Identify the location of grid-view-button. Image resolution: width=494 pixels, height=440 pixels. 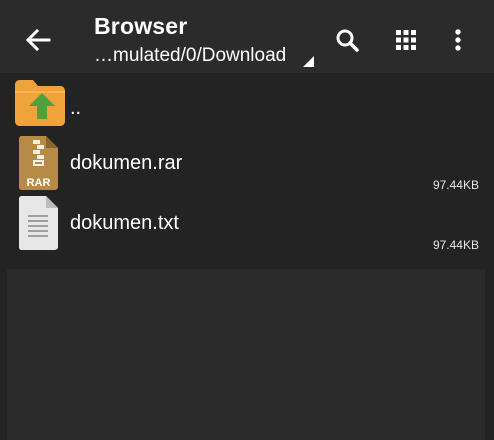
(406, 40).